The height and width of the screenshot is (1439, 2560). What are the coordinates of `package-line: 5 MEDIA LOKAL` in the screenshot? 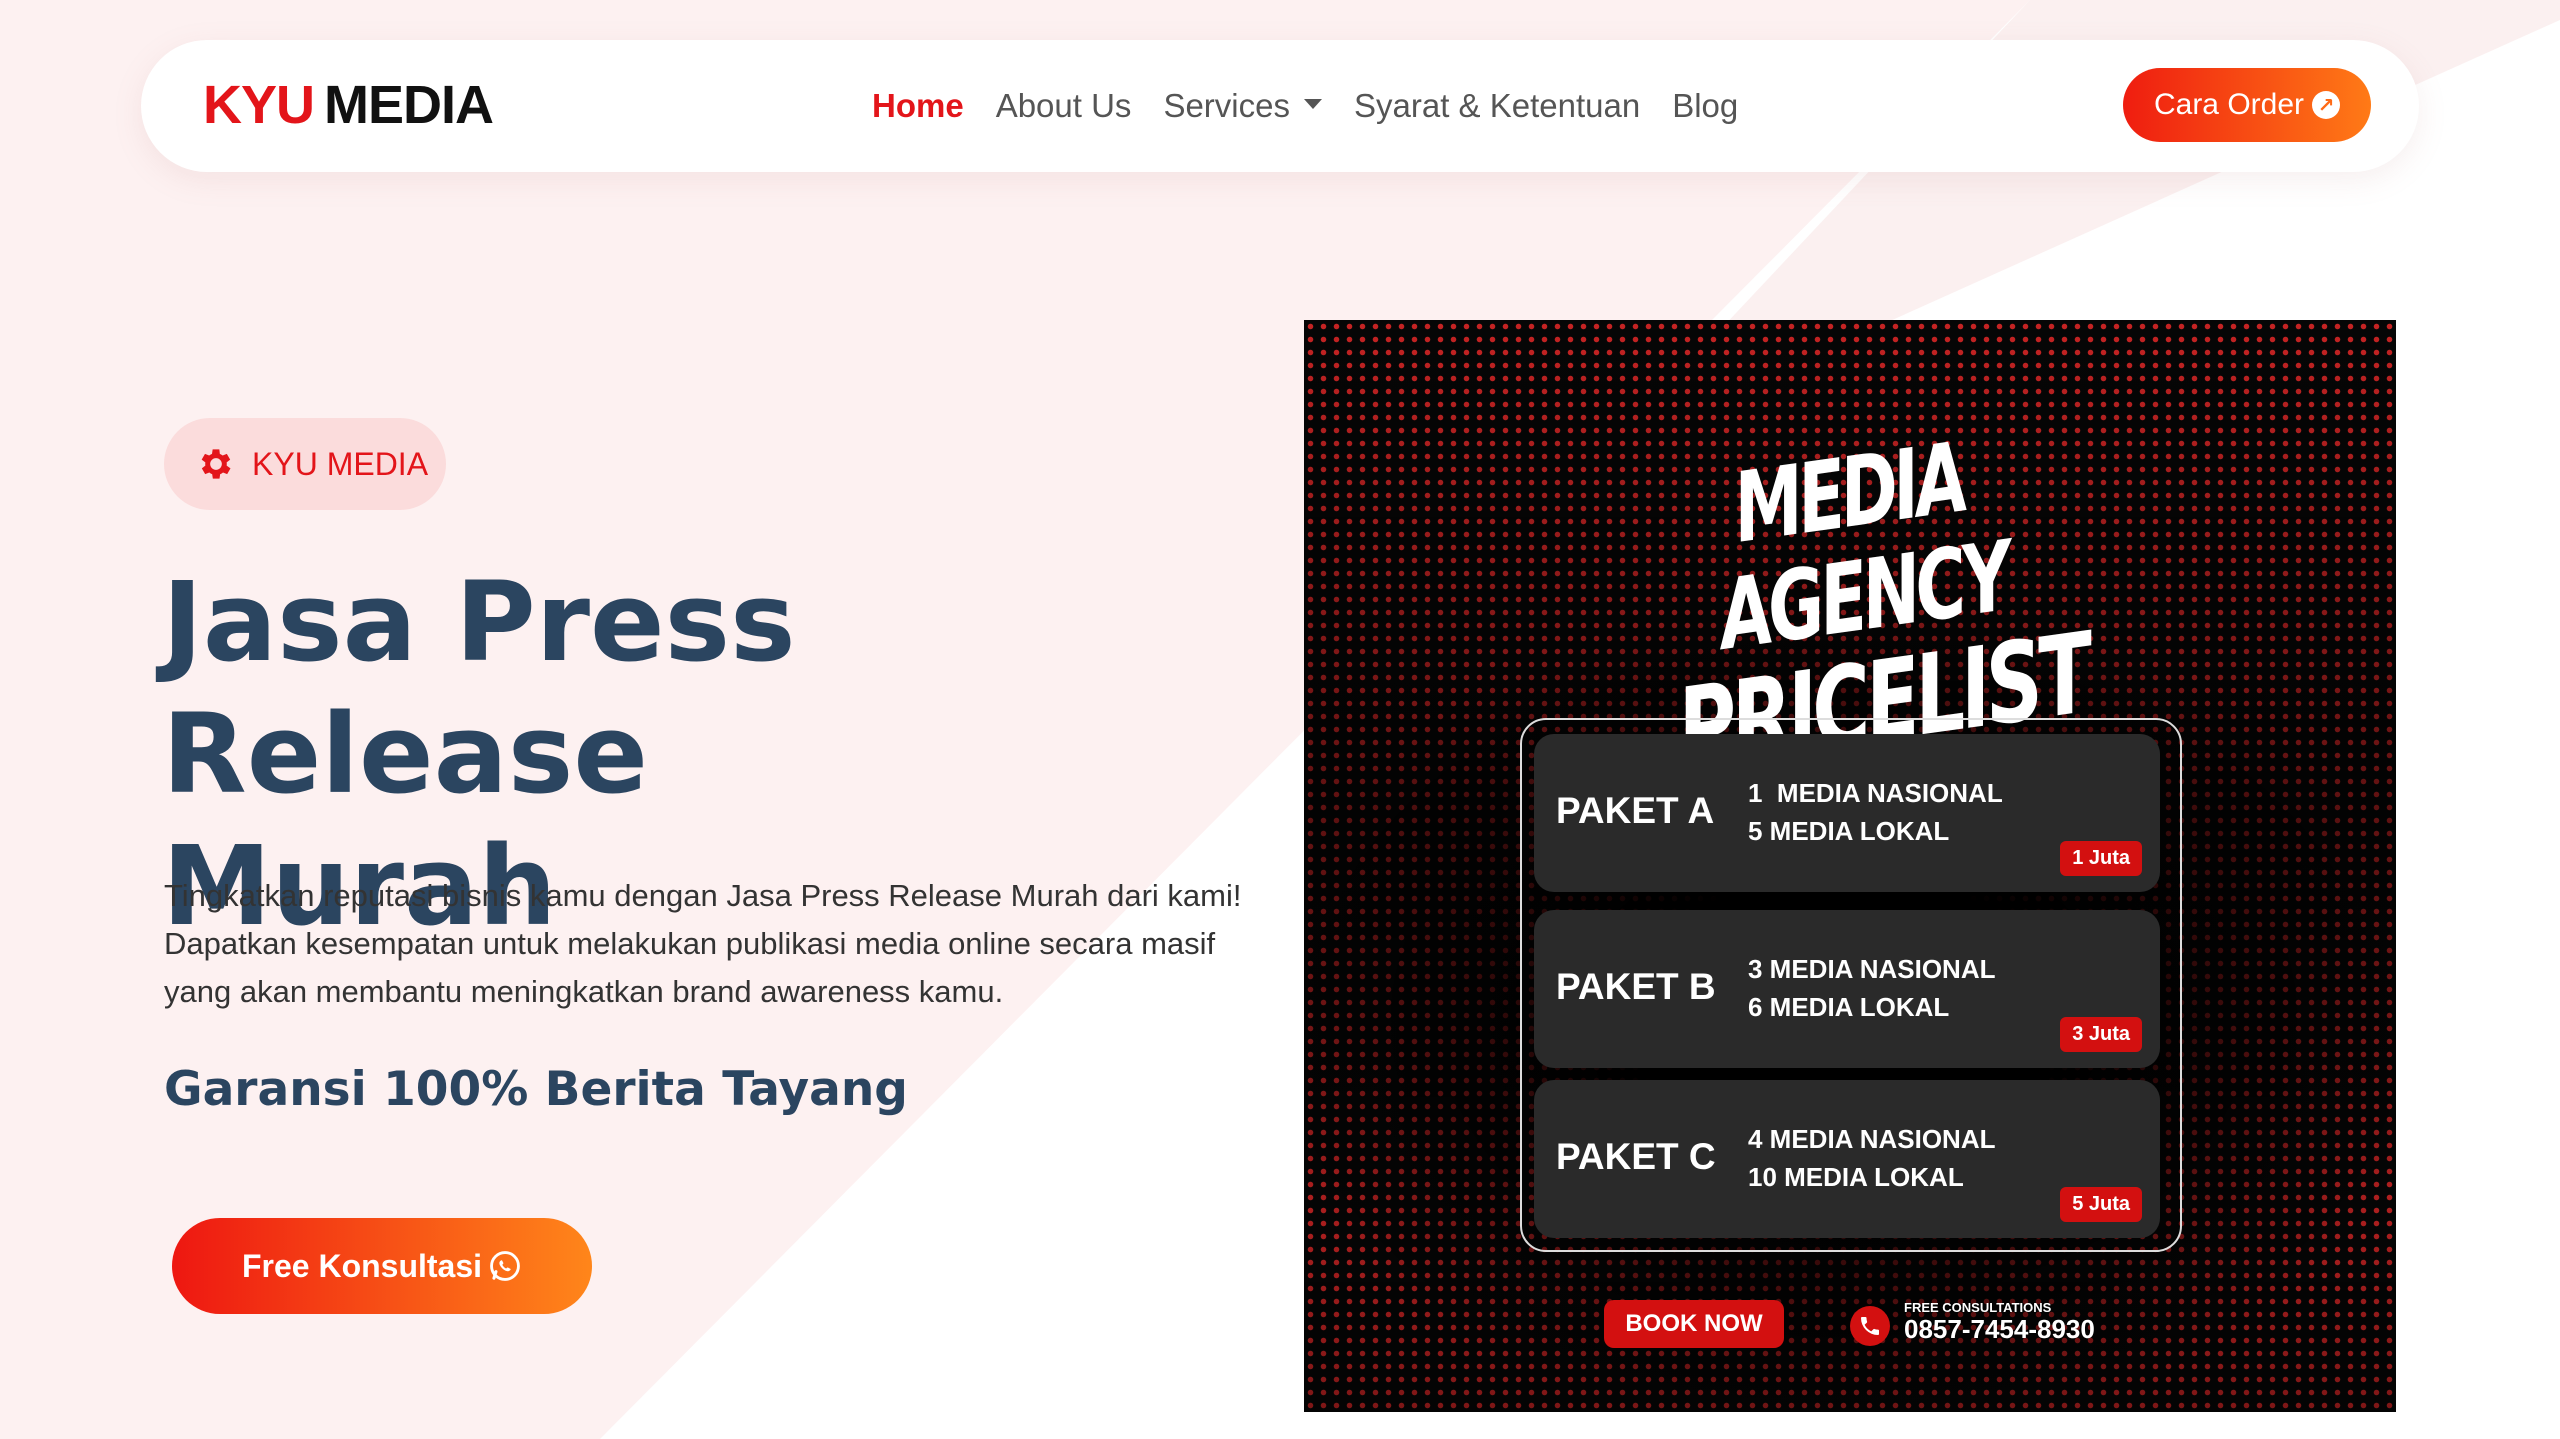 It's located at (1849, 831).